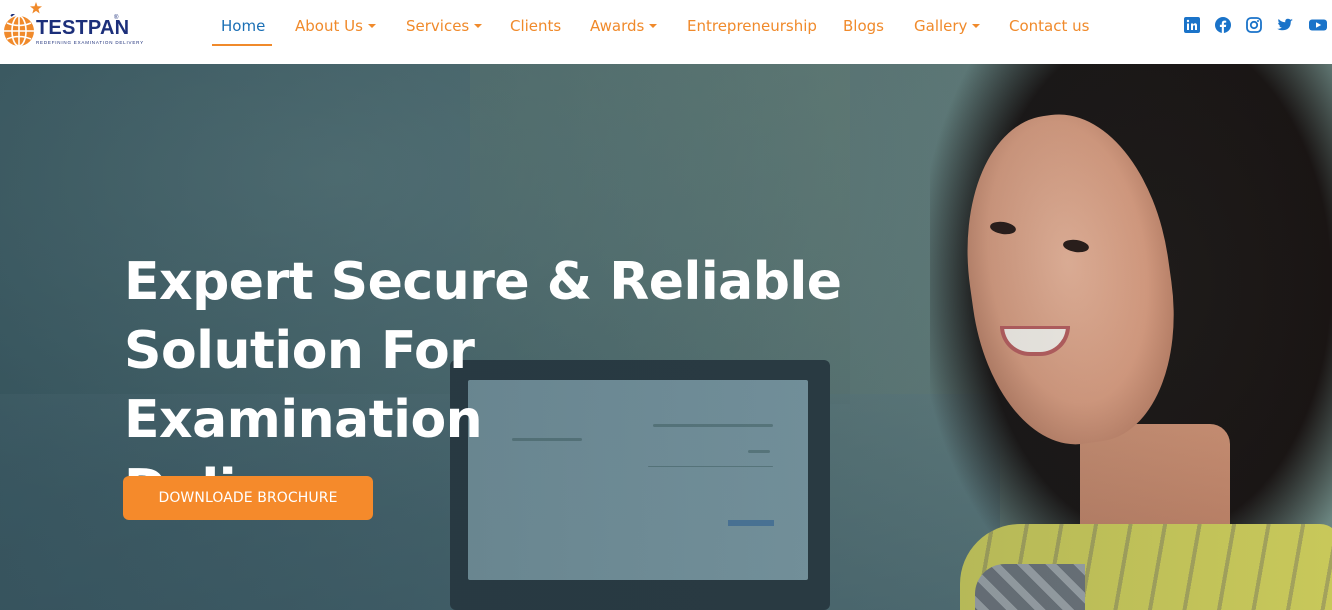 This screenshot has width=1332, height=610. What do you see at coordinates (248, 498) in the screenshot?
I see `download-brochure-button: DOWNLOADE BROCHURE` at bounding box center [248, 498].